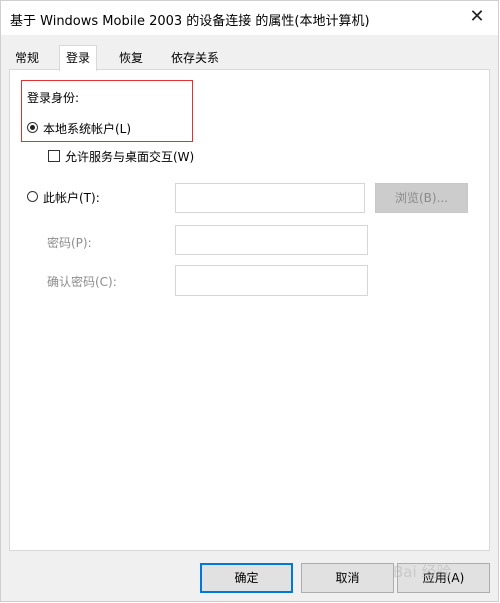  I want to click on local-system-label: 本地系统帐户(L), so click(87, 128).